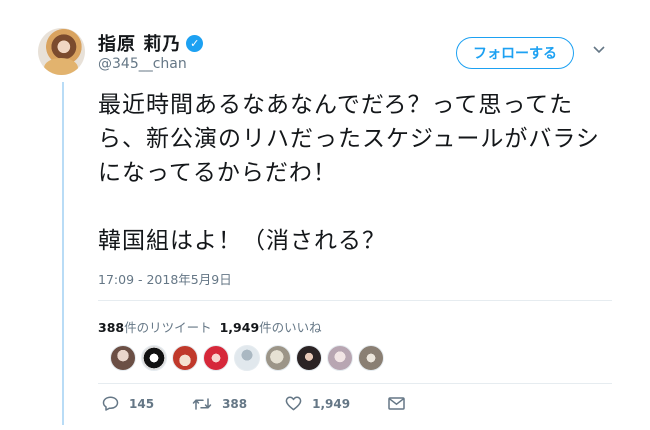 Image resolution: width=650 pixels, height=430 pixels. Describe the element at coordinates (139, 43) in the screenshot. I see `user-name: 指原 莉乃` at that location.